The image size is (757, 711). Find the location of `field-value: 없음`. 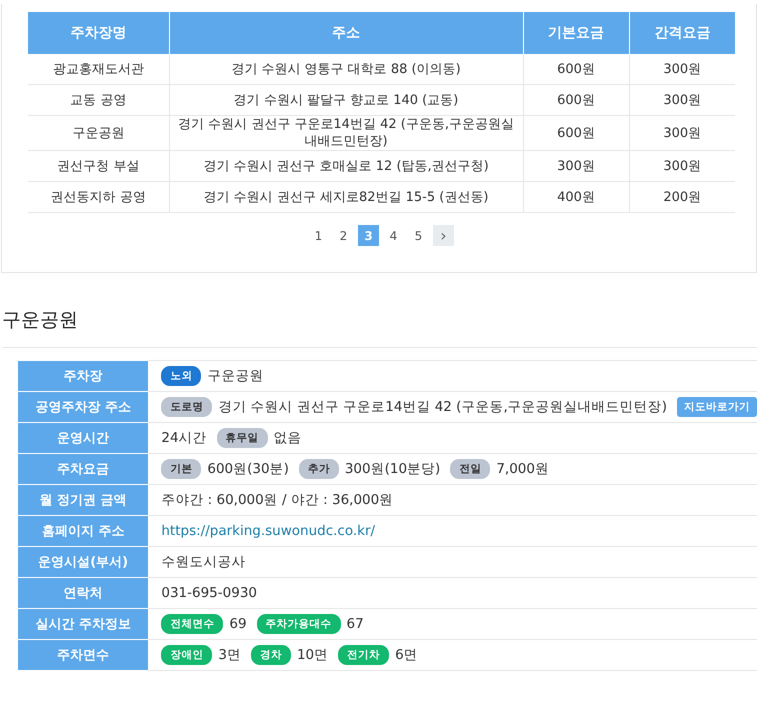

field-value: 없음 is located at coordinates (288, 438).